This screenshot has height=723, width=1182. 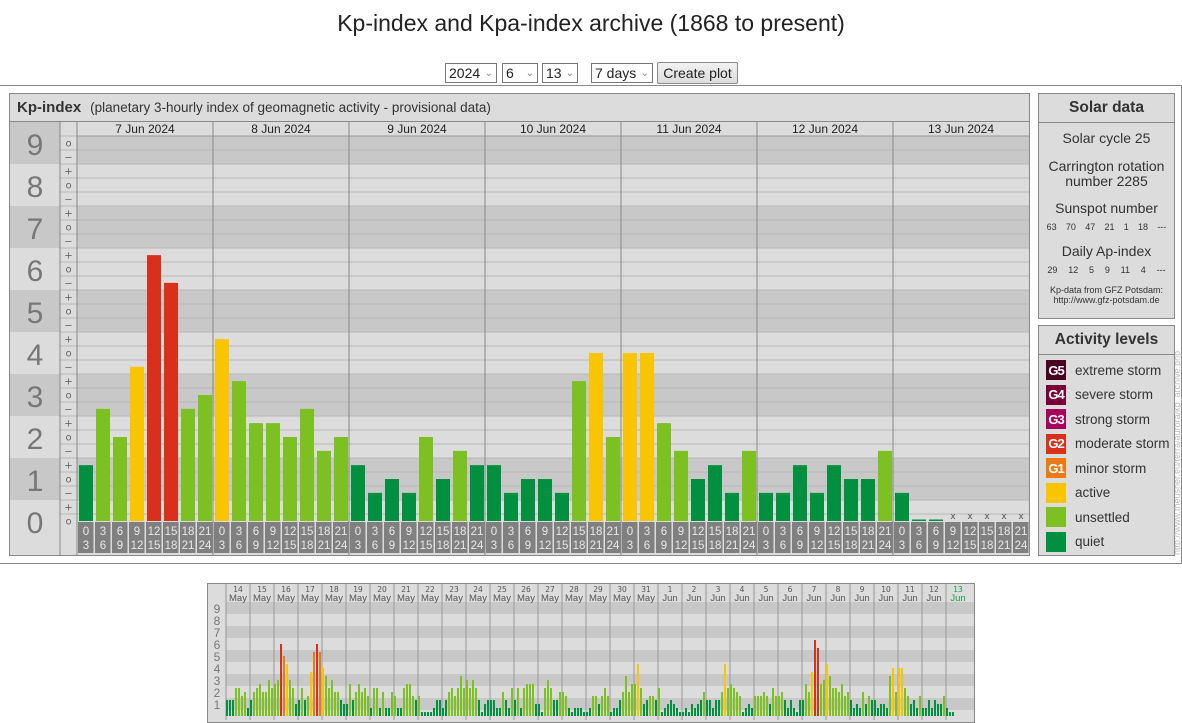 I want to click on interval-start: 18, so click(x=188, y=532).